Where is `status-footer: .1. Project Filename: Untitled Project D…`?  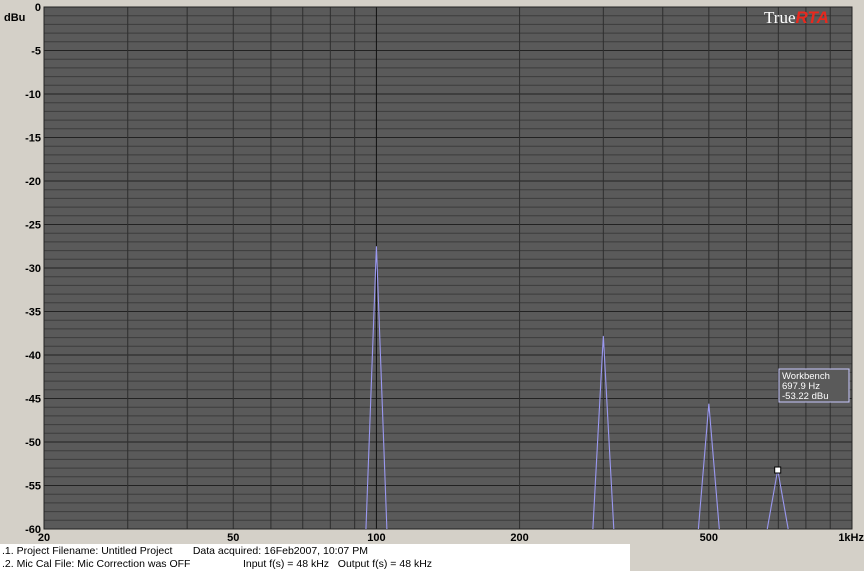 status-footer: .1. Project Filename: Untitled Project D… is located at coordinates (432, 557).